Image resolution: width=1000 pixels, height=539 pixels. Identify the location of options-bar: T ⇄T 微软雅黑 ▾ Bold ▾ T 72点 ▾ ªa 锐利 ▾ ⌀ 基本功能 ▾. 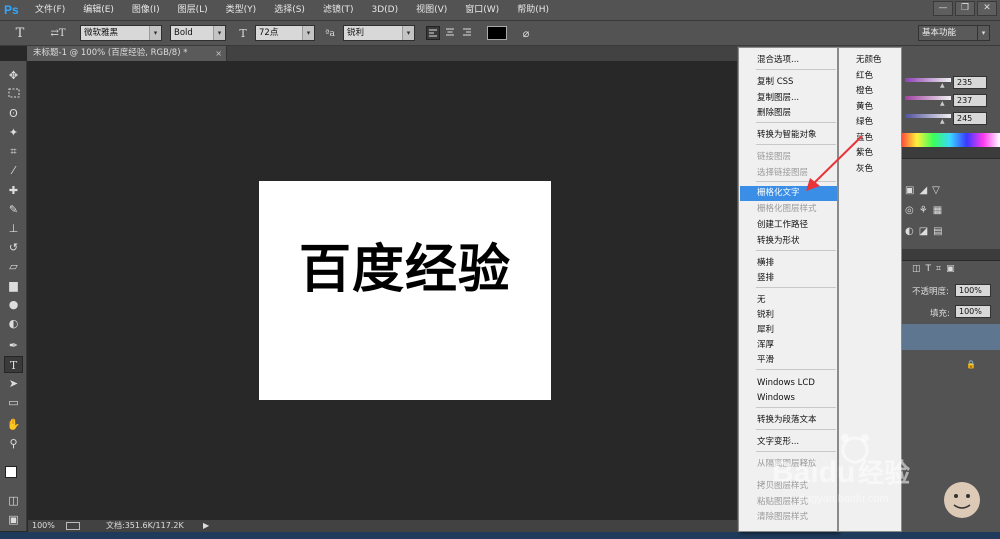
(500, 33).